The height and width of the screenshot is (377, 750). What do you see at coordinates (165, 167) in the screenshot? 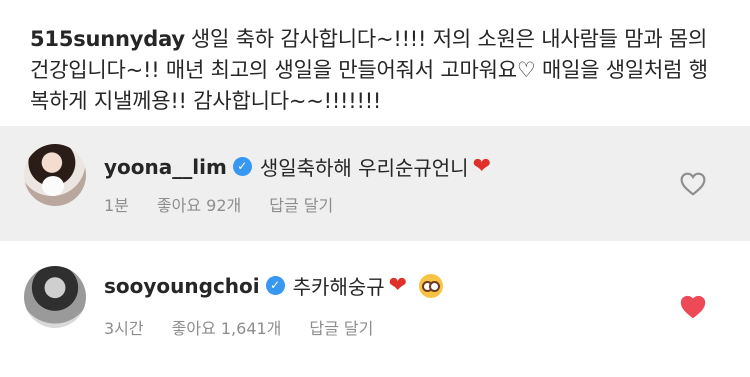
I see `comment-username: yoona__lim` at bounding box center [165, 167].